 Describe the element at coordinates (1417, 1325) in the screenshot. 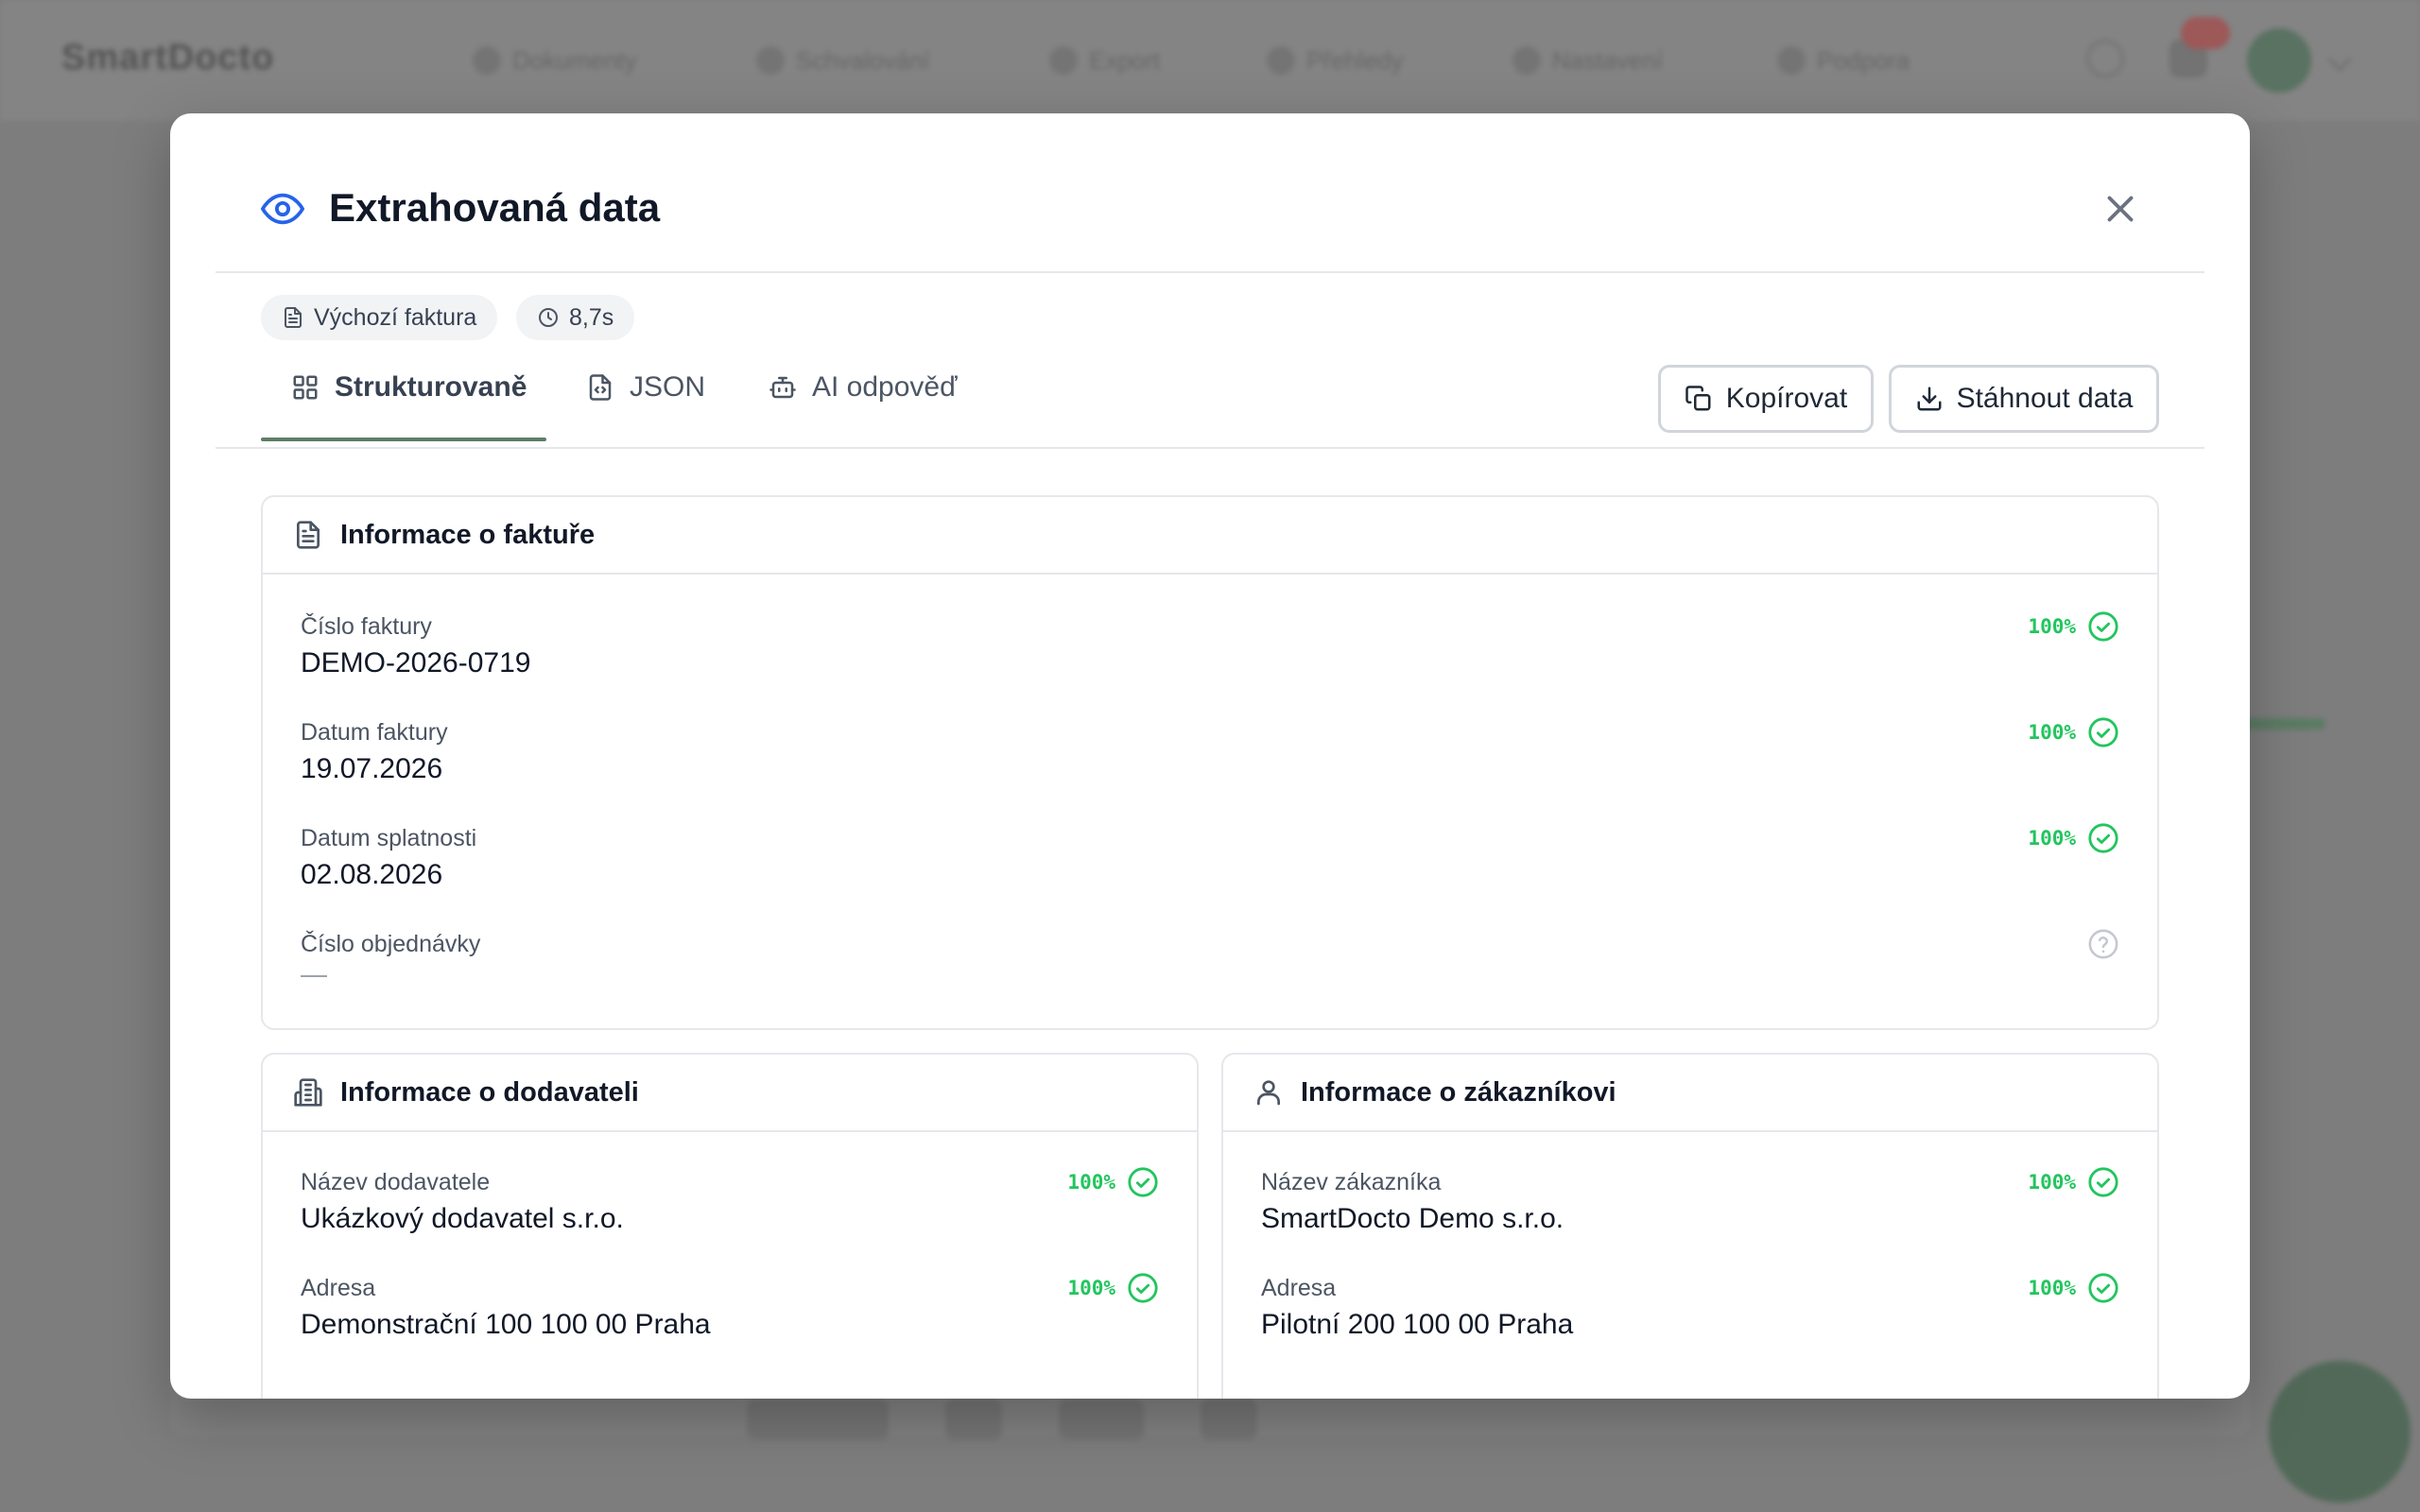

I see `field-value: Pilotní 200 100 00 Praha` at that location.